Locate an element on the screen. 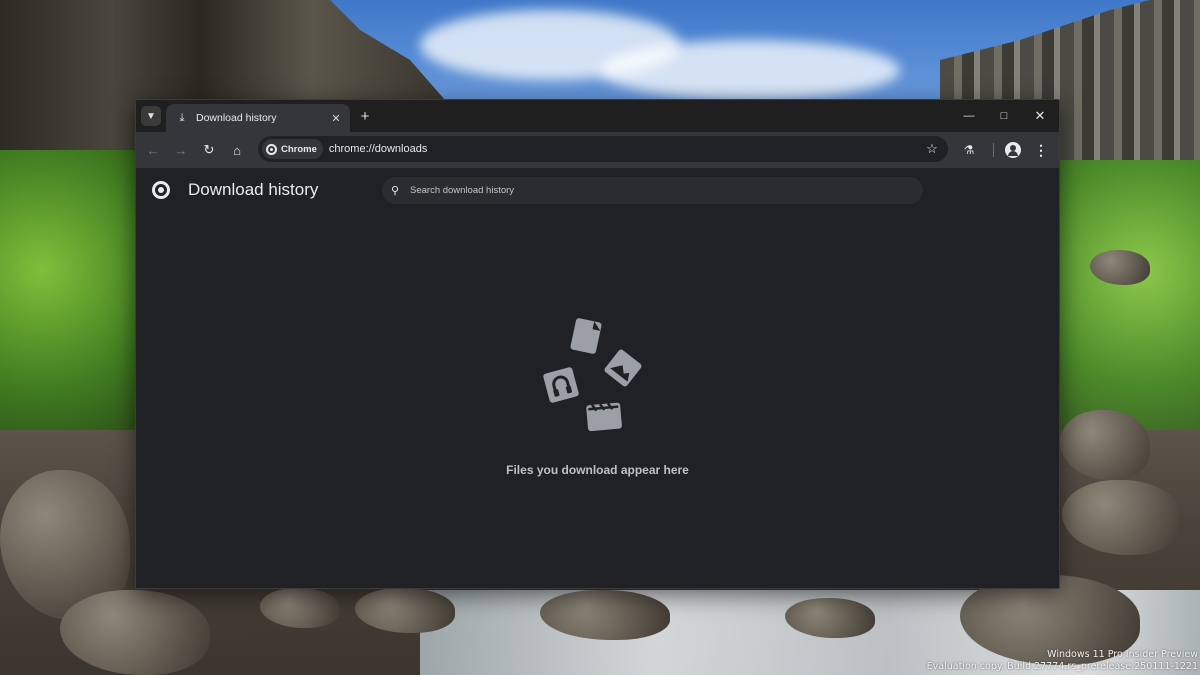 The height and width of the screenshot is (675, 1200). image-icon is located at coordinates (623, 368).